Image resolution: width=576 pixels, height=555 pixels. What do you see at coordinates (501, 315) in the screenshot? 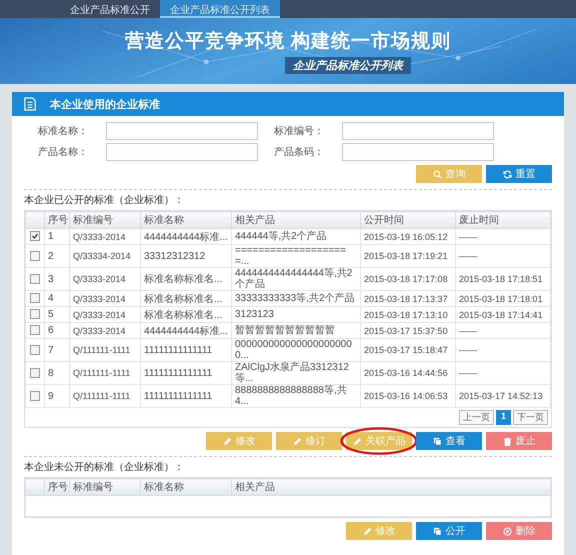
I see `table-cell: 2015-03-18 17:14:41` at bounding box center [501, 315].